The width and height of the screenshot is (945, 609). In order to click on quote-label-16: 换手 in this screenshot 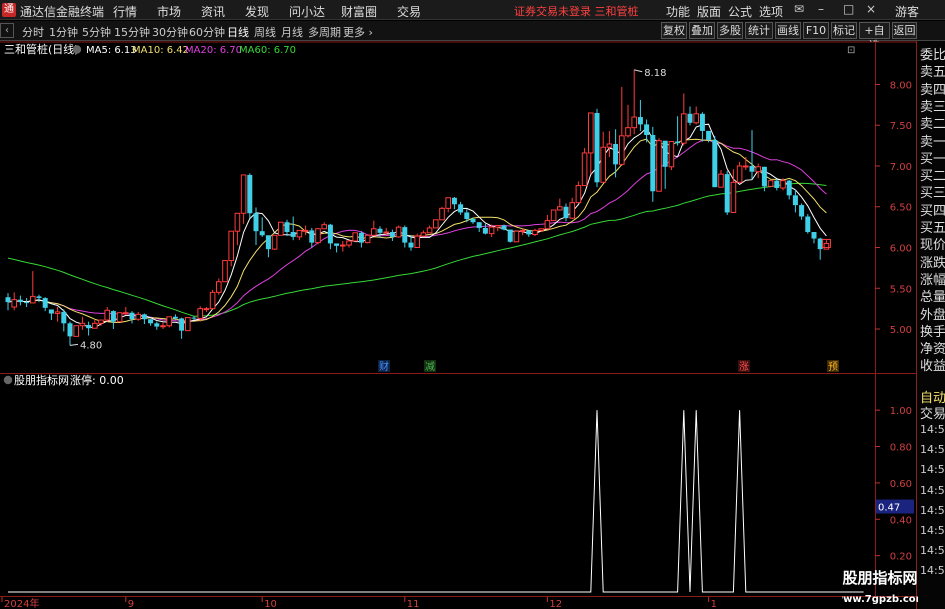, I will do `click(932, 332)`.